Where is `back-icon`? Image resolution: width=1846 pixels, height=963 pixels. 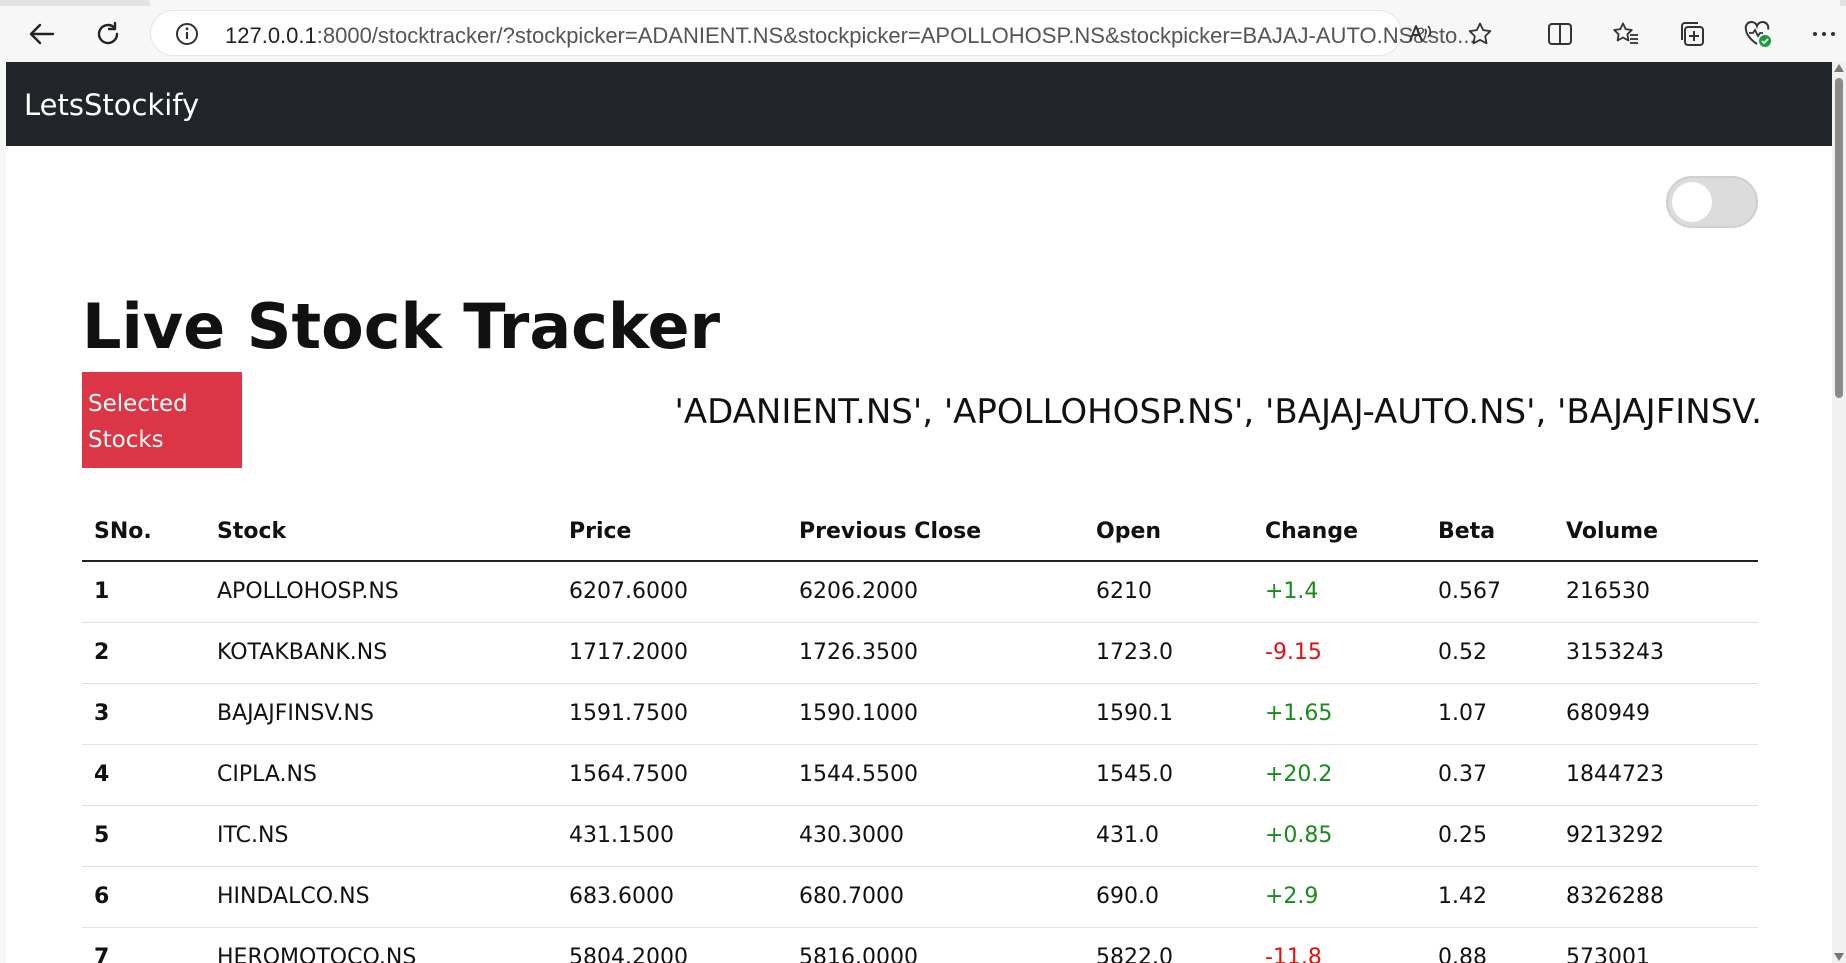
back-icon is located at coordinates (42, 34).